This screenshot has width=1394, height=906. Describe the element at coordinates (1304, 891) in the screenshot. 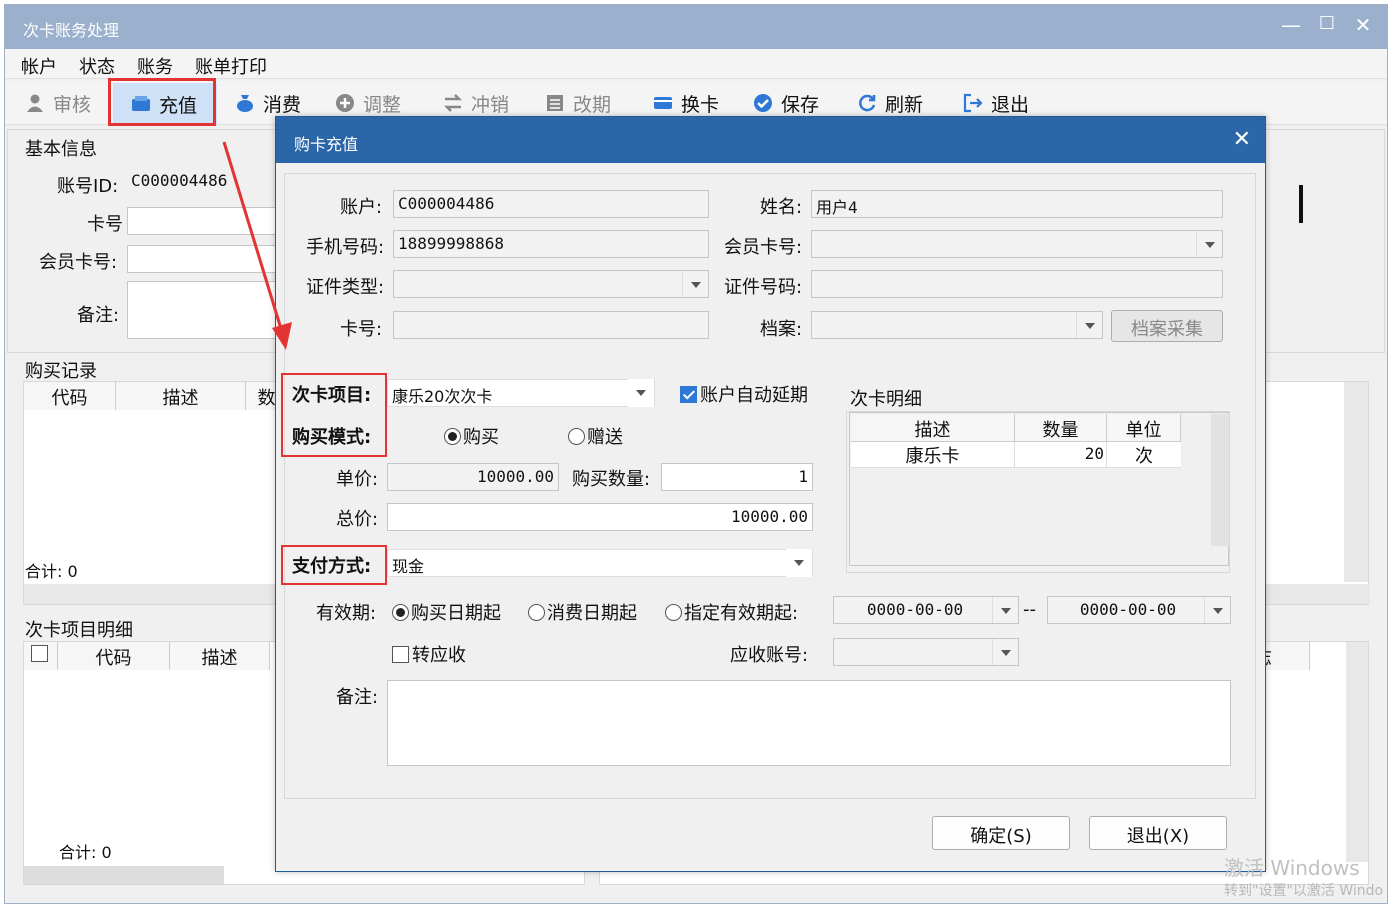

I see `activation-watermark-line2: 转到"设置"以激活 Windo` at that location.